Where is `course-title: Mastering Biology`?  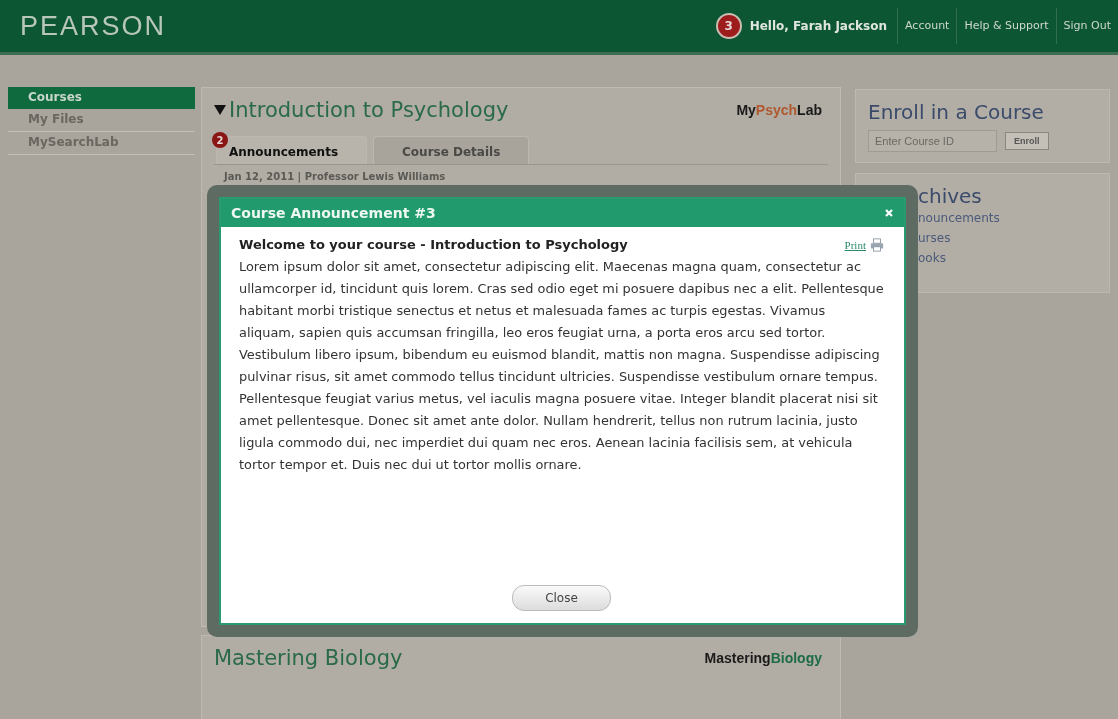 course-title: Mastering Biology is located at coordinates (459, 658).